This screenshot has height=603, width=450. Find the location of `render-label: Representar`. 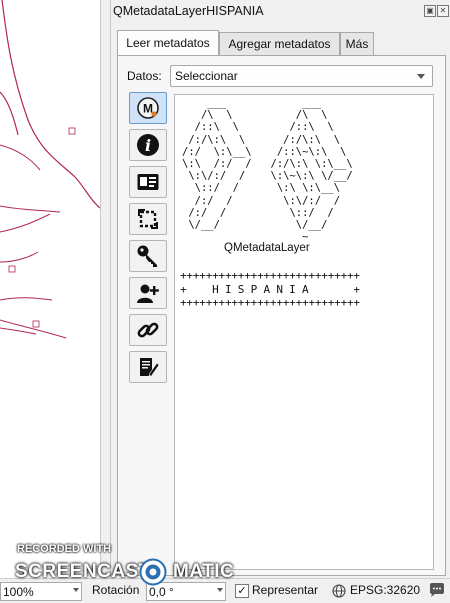

render-label: Representar is located at coordinates (285, 590).